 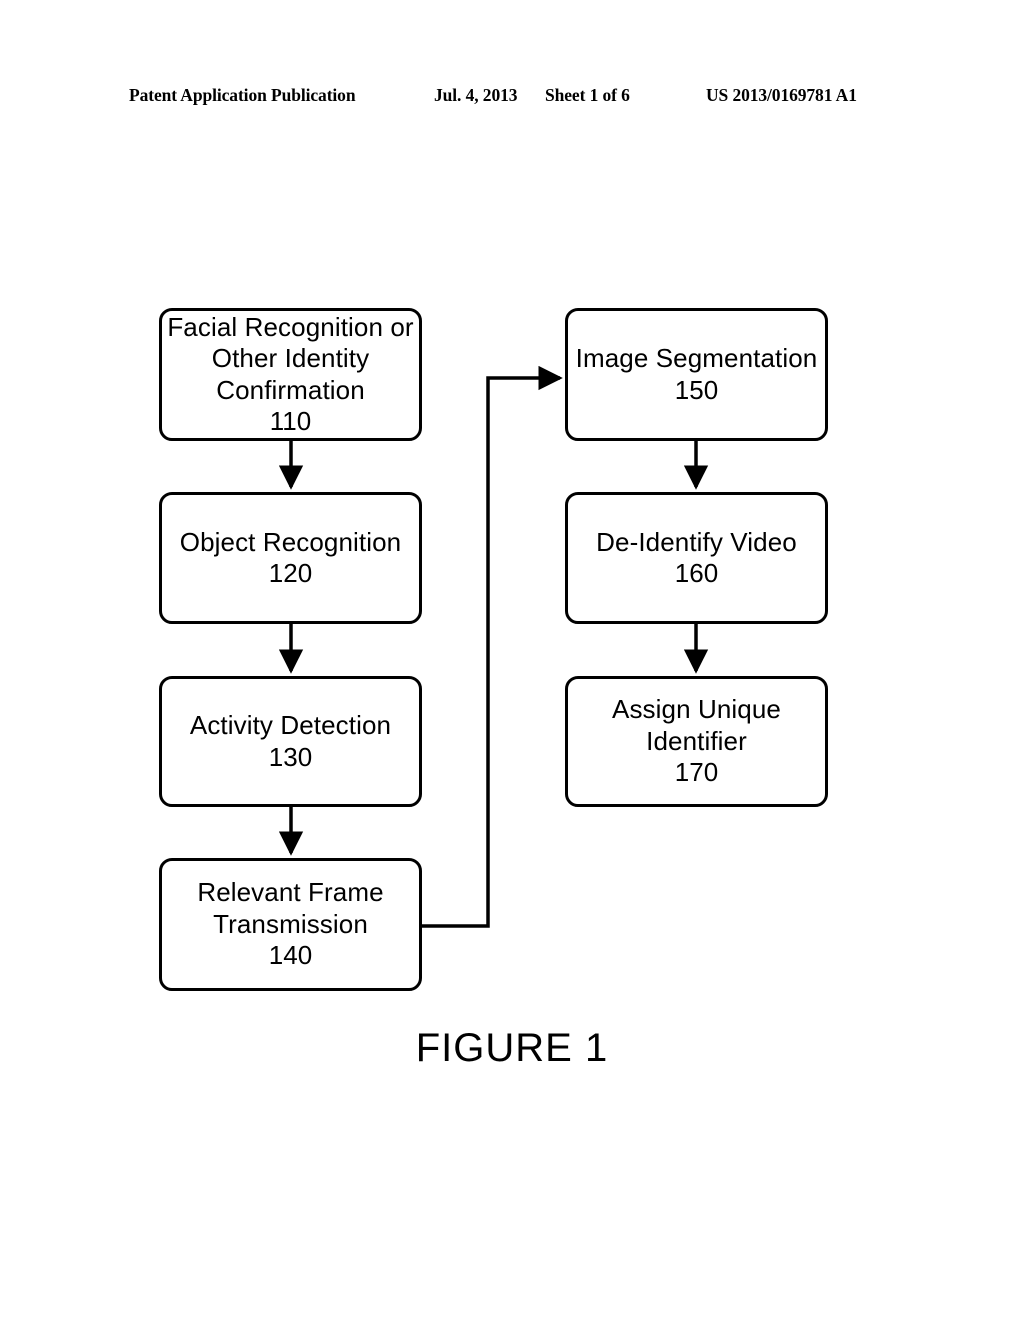 I want to click on flow-node-110-ref-numeral: 110, so click(x=290, y=421).